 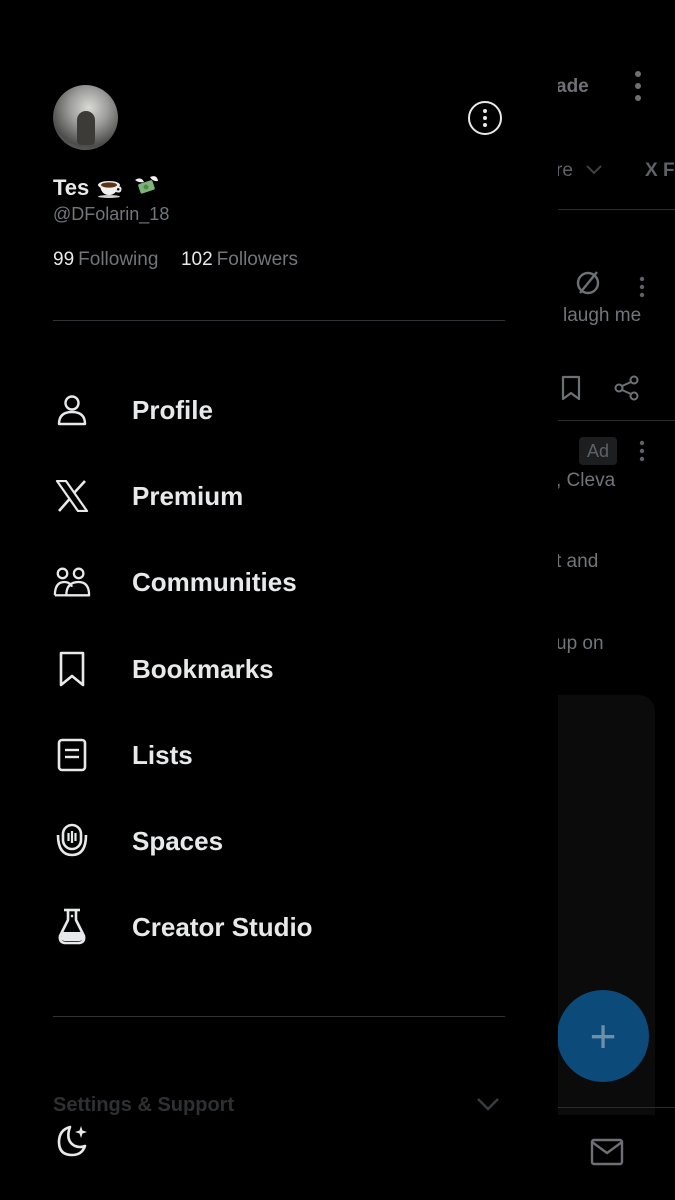 I want to click on menu-label: Profile, so click(x=172, y=409).